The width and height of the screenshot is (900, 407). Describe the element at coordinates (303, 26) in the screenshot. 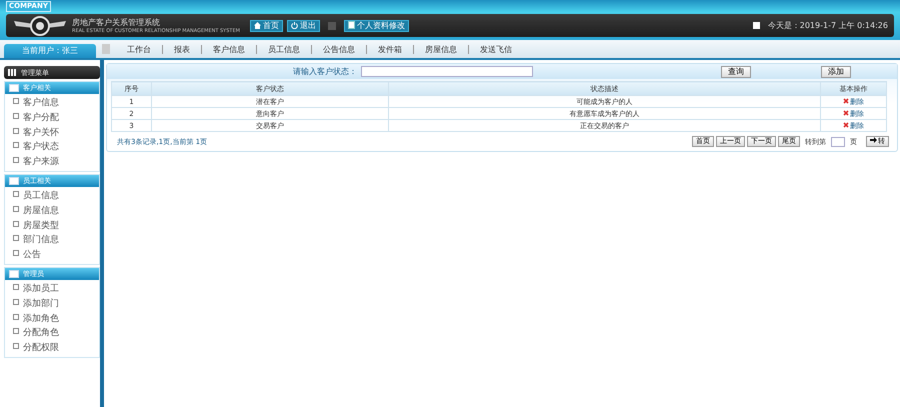

I see `header-button: 退出` at that location.